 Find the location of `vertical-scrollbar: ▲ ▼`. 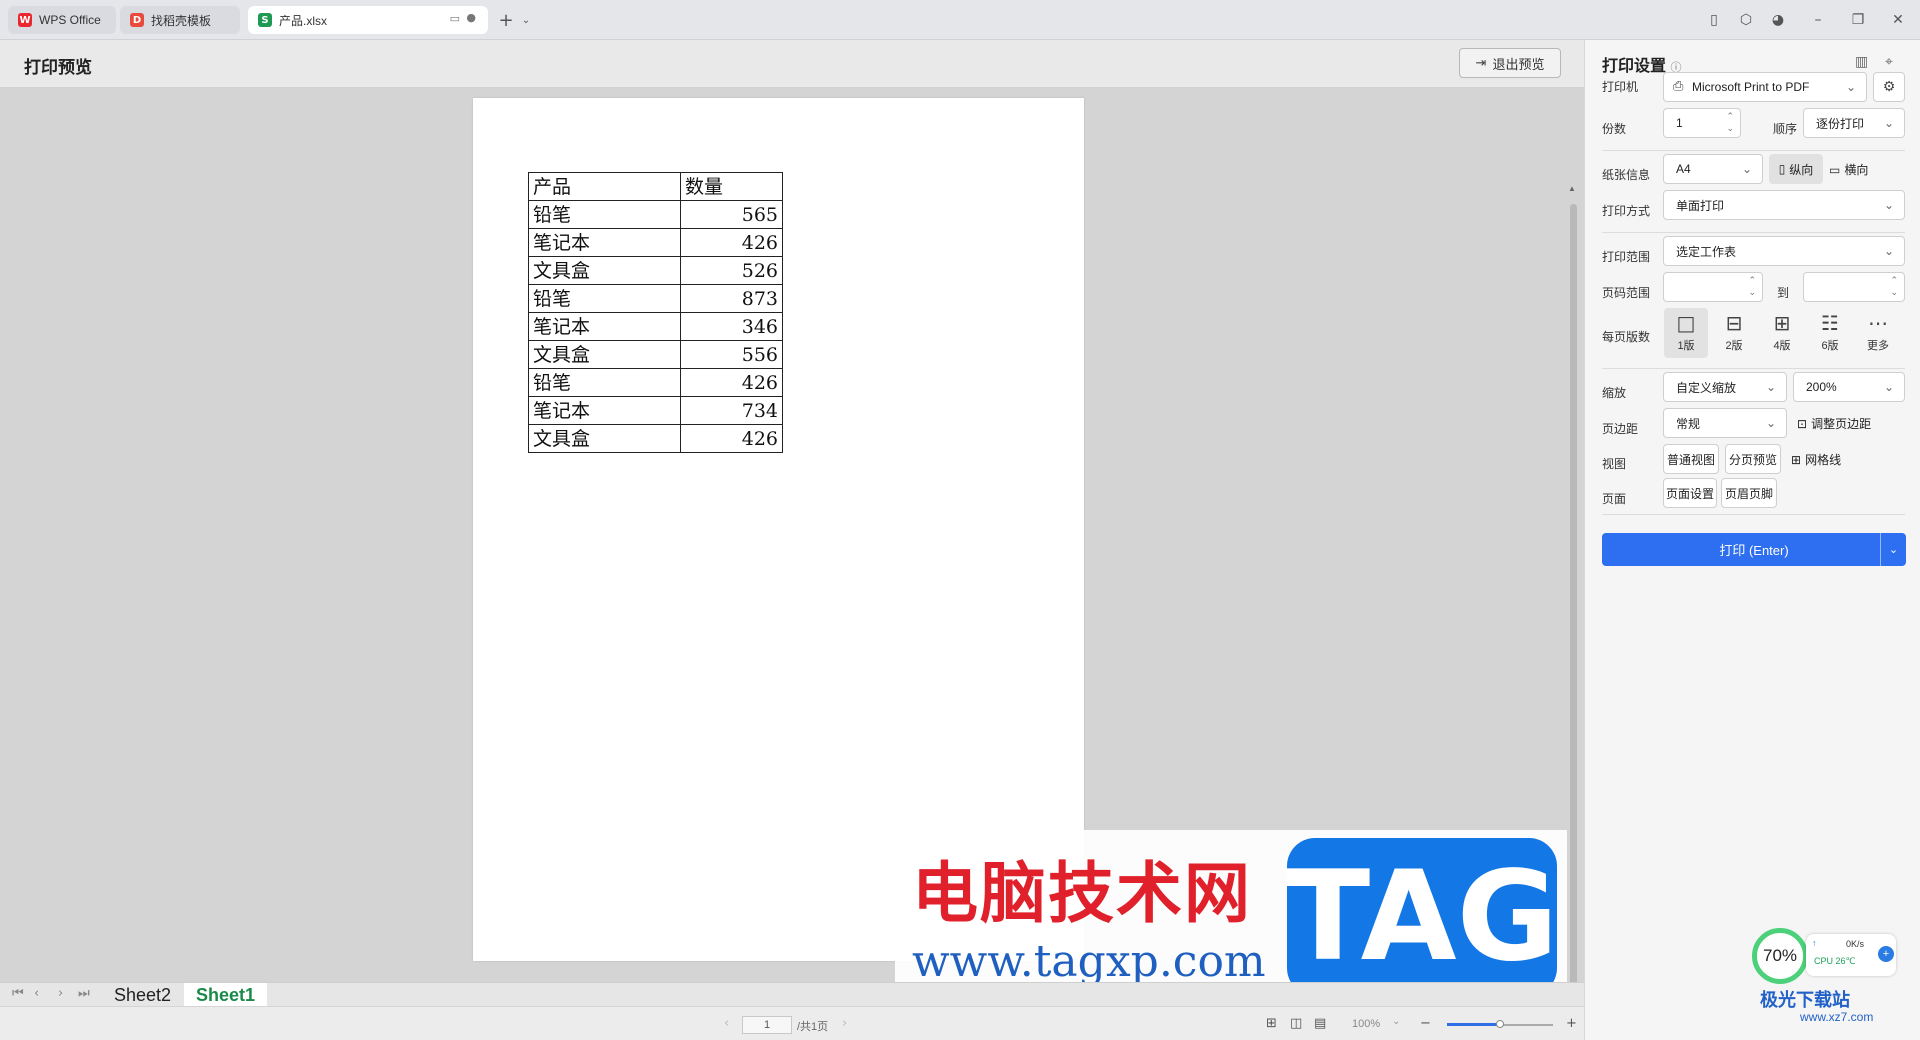

vertical-scrollbar: ▲ ▼ is located at coordinates (1573, 612).